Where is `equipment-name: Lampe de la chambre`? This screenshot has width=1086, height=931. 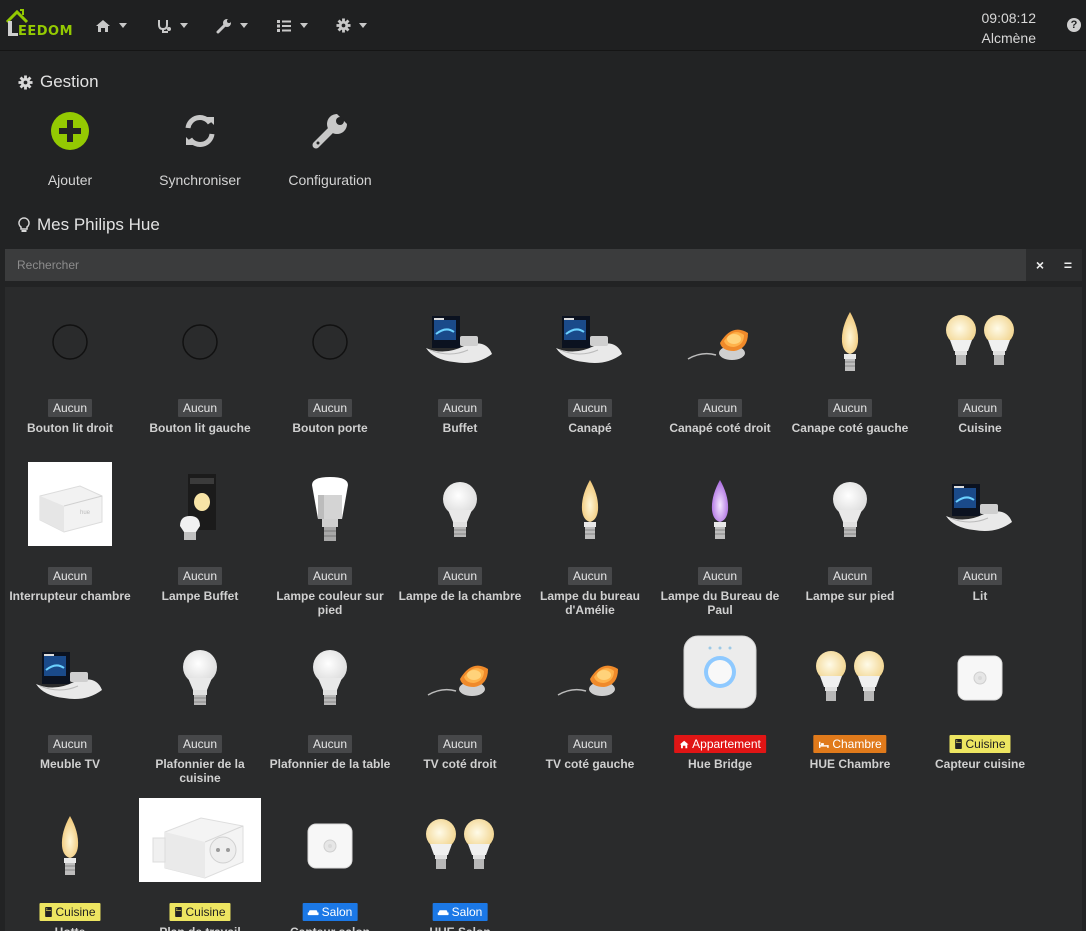
equipment-name: Lampe de la chambre is located at coordinates (460, 596).